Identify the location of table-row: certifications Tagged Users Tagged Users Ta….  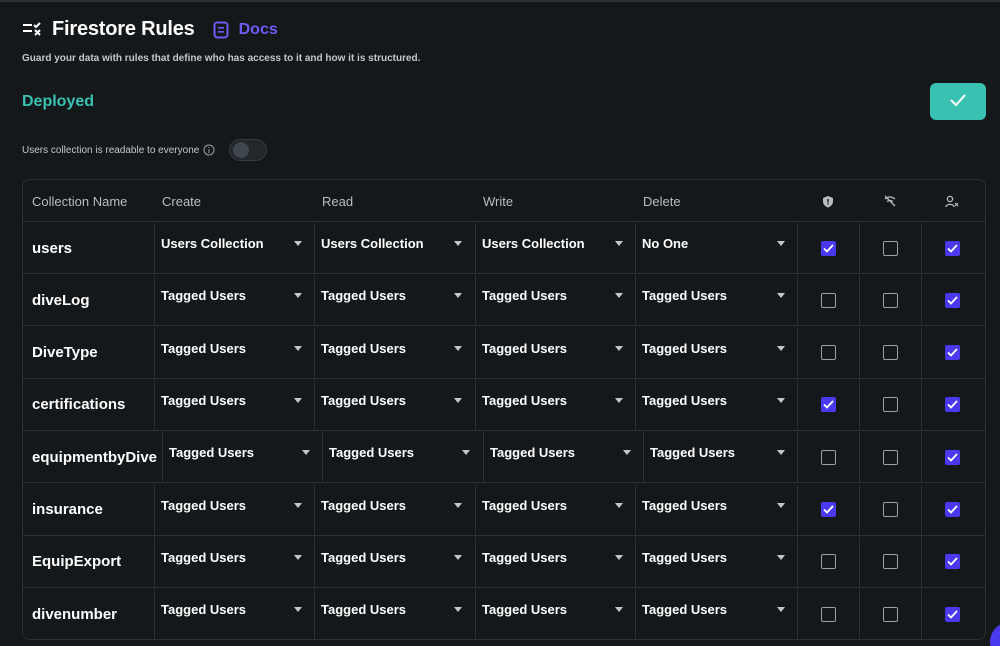
(504, 404).